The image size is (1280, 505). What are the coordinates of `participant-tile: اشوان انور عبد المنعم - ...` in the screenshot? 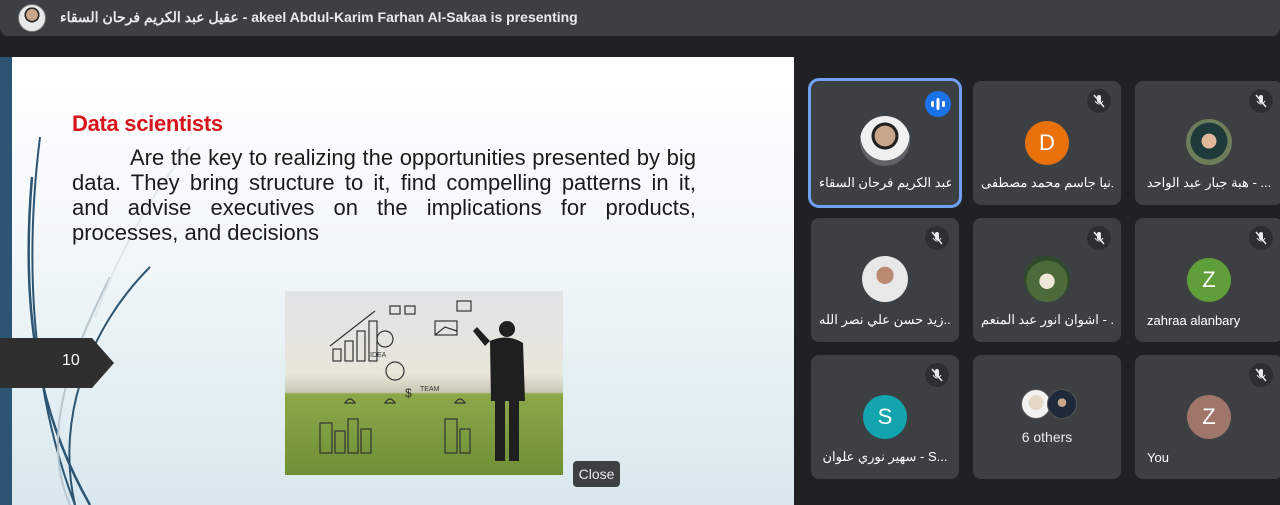 It's located at (1047, 280).